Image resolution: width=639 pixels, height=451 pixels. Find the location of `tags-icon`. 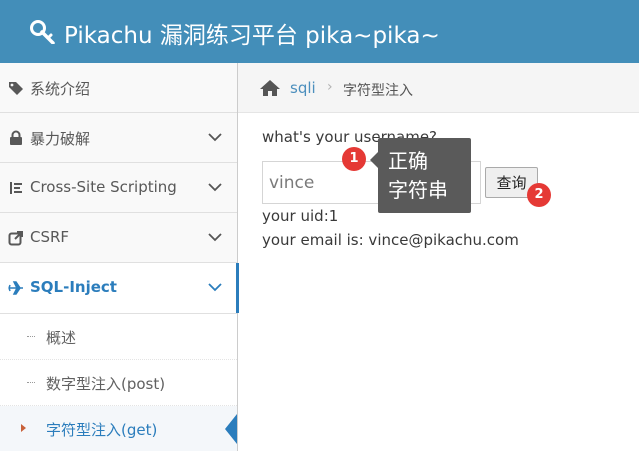

tags-icon is located at coordinates (16, 88).